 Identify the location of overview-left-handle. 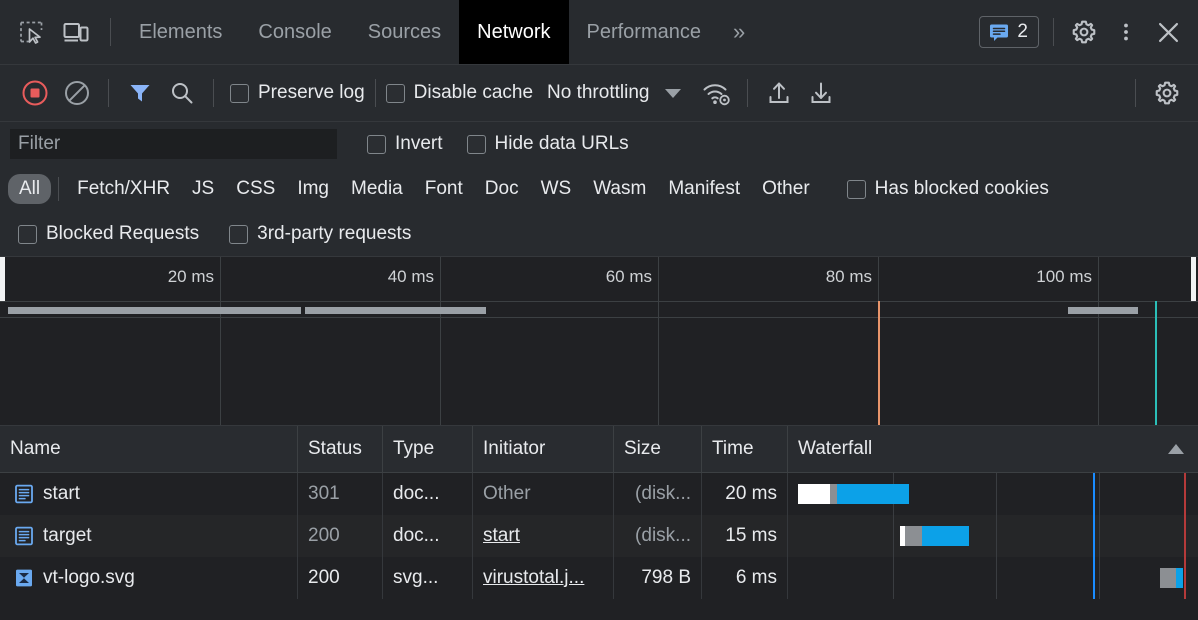
(2, 279).